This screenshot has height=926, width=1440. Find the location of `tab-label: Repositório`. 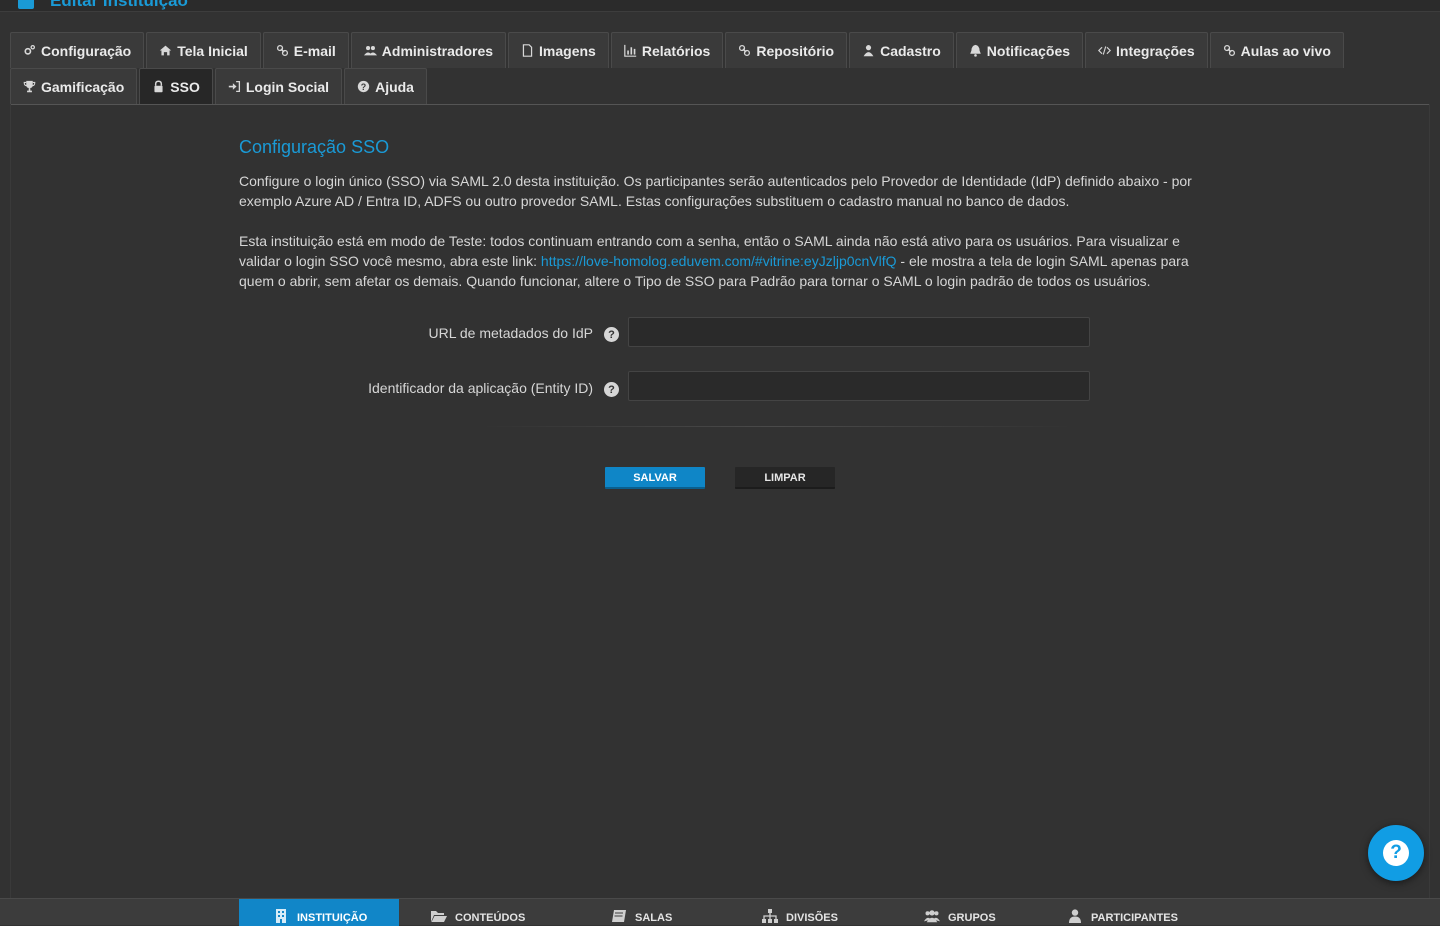

tab-label: Repositório is located at coordinates (795, 50).